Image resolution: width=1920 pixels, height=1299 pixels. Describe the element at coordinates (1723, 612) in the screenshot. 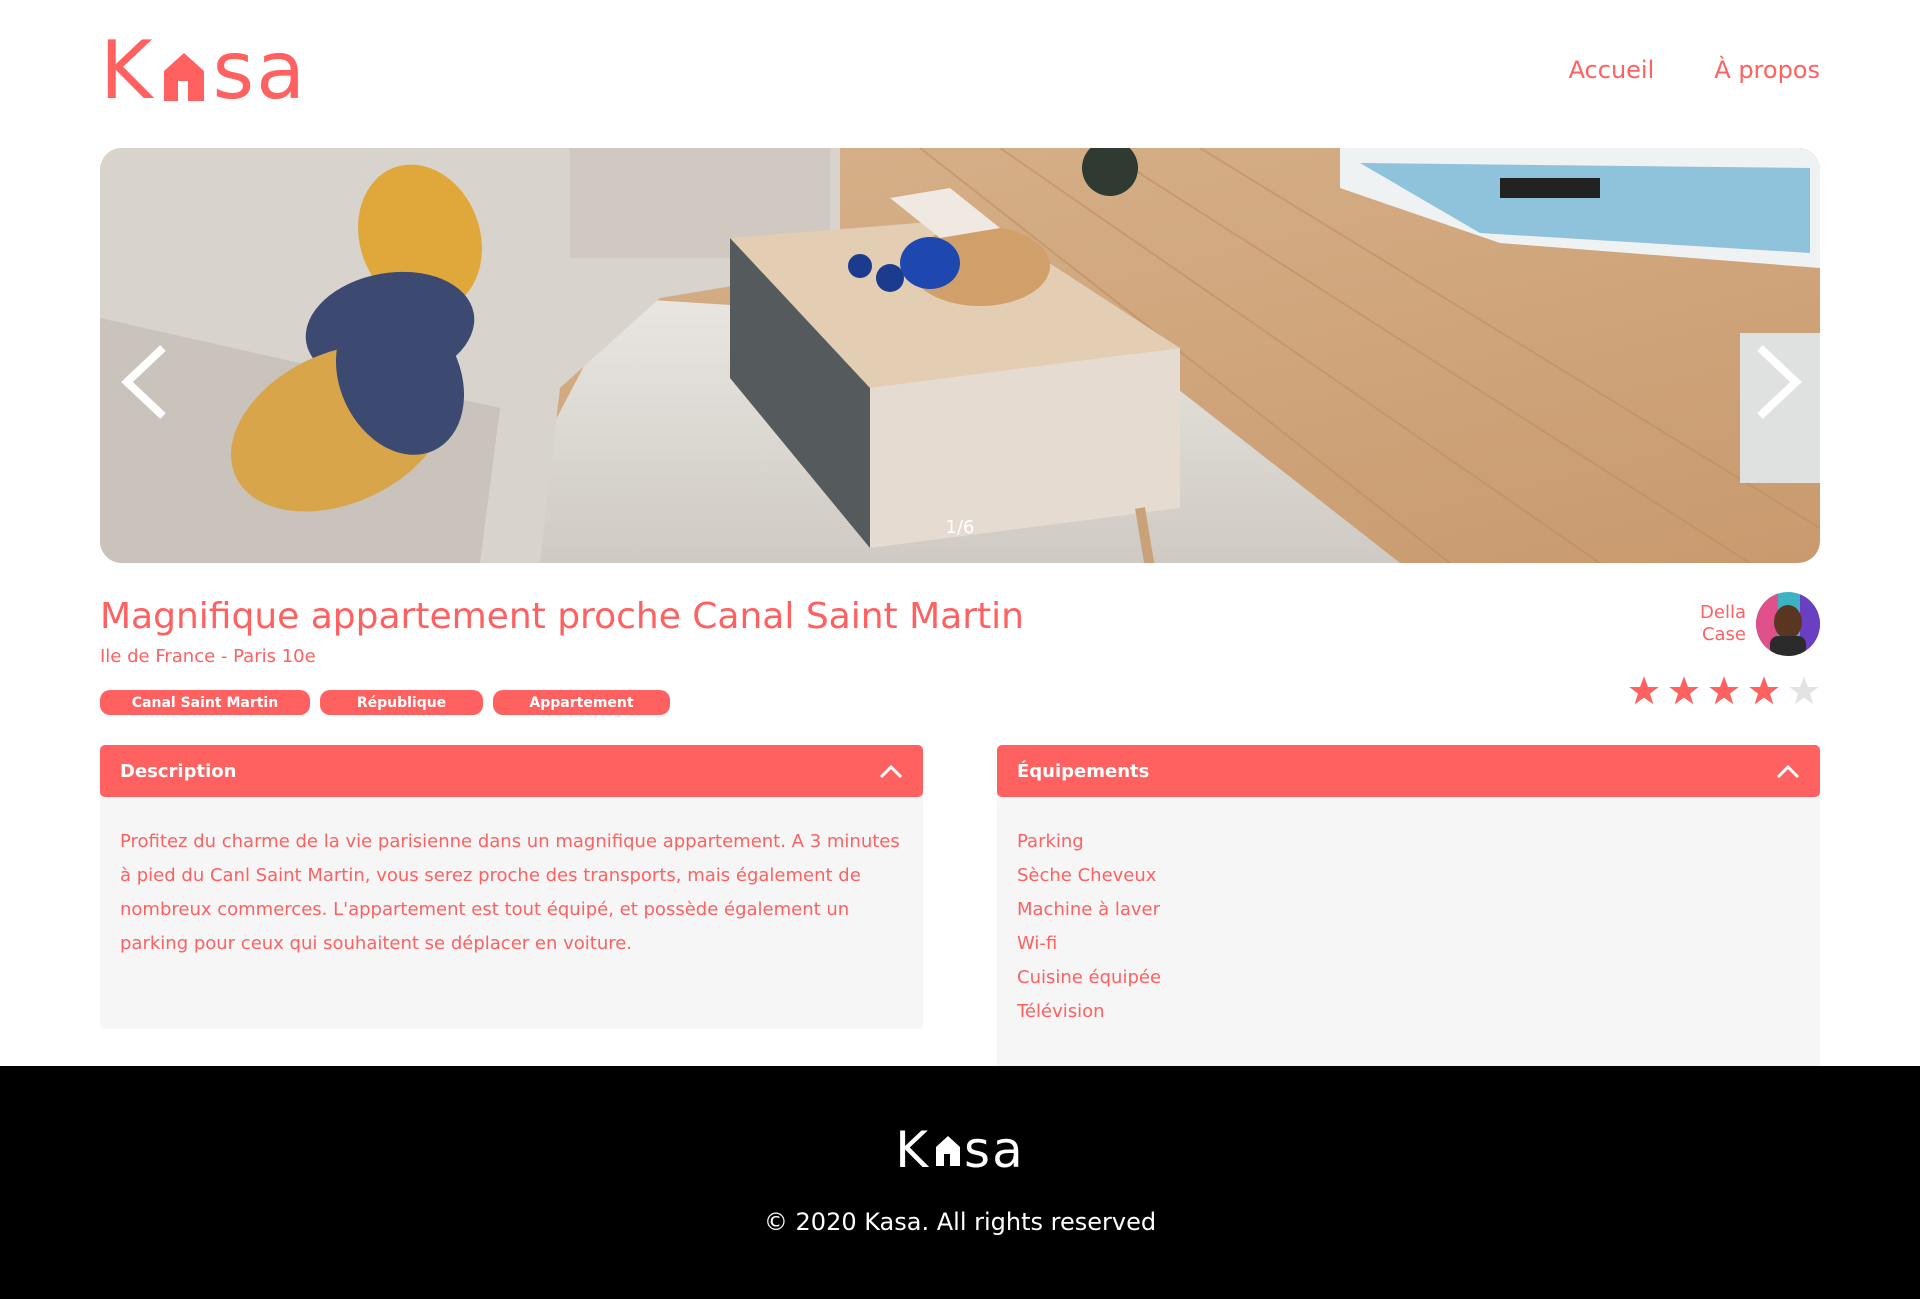

I see `host-first-name: Della` at that location.